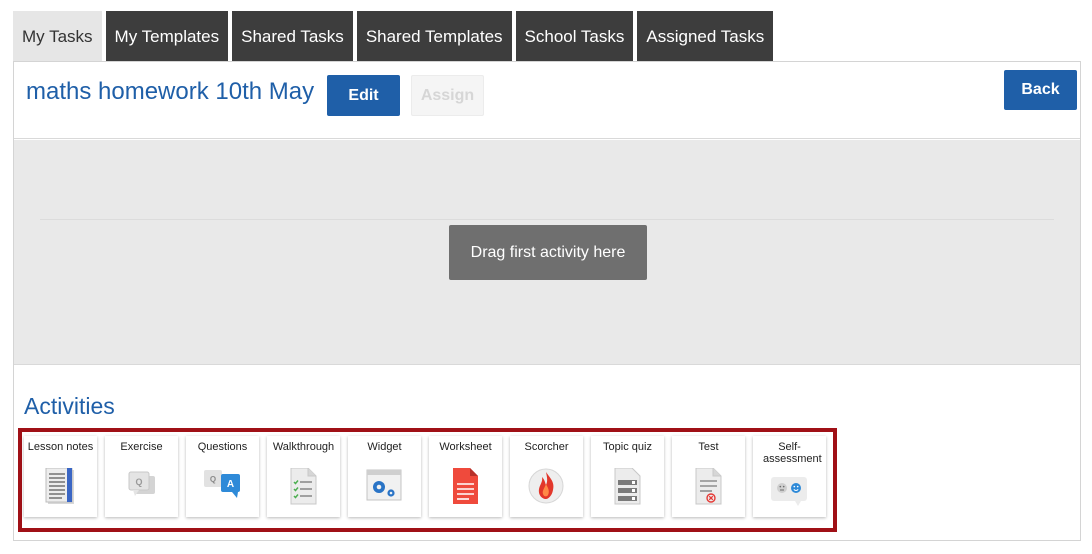  Describe the element at coordinates (59, 486) in the screenshot. I see `lesson-notes-icon` at that location.